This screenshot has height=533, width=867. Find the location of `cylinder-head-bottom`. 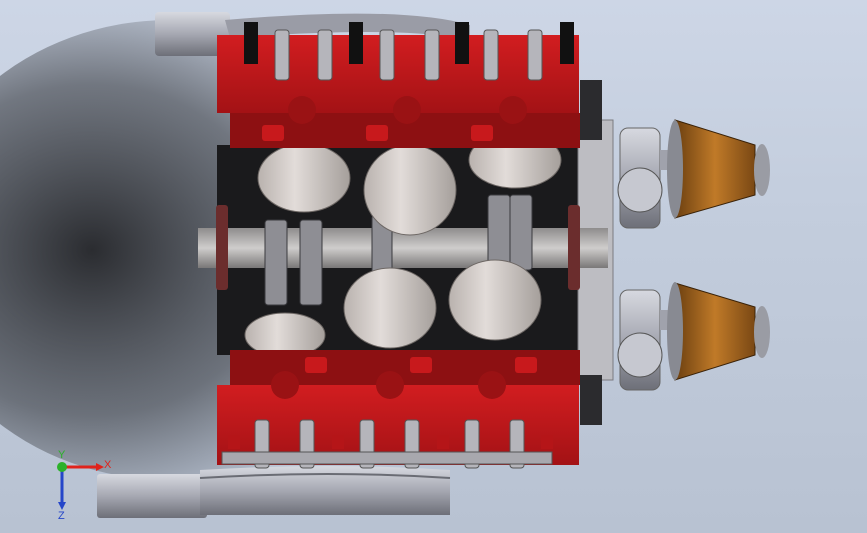

cylinder-head-bottom is located at coordinates (398, 409).